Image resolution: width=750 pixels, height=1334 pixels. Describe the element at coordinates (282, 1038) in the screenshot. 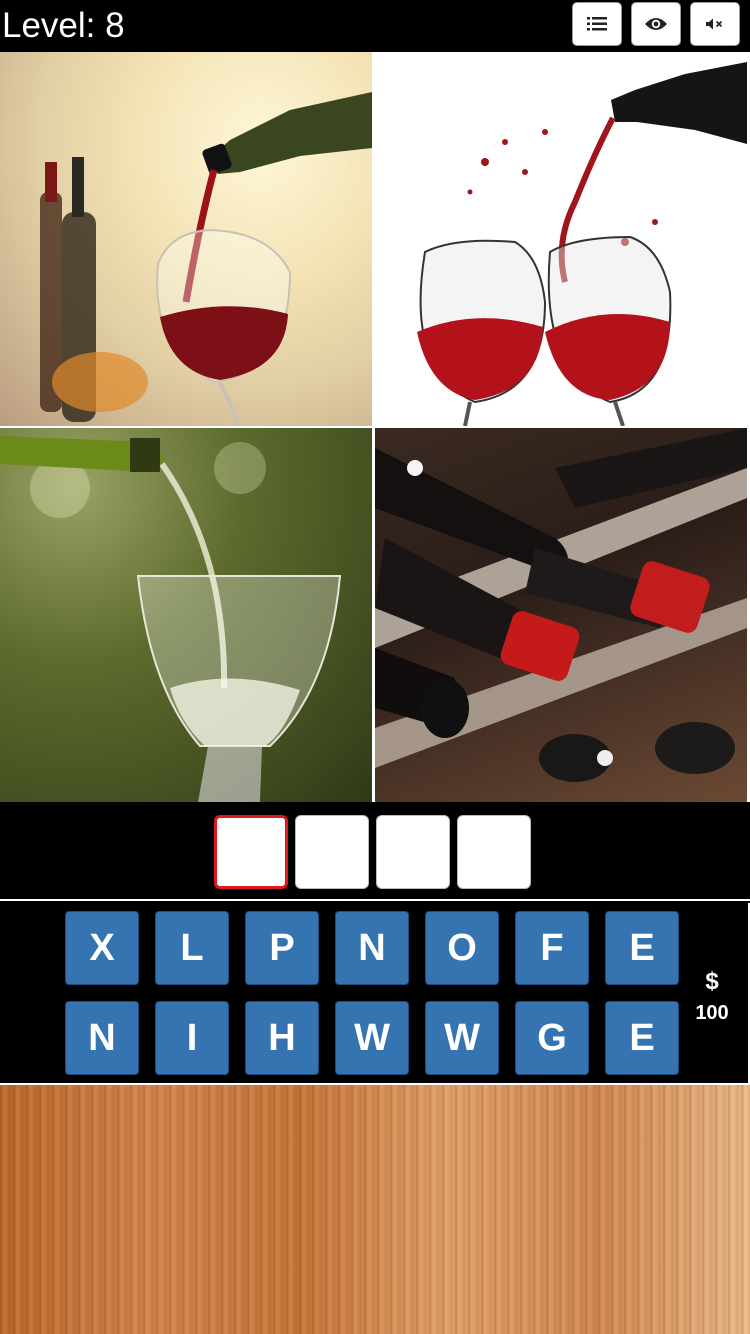

I see `letter-key: H` at that location.